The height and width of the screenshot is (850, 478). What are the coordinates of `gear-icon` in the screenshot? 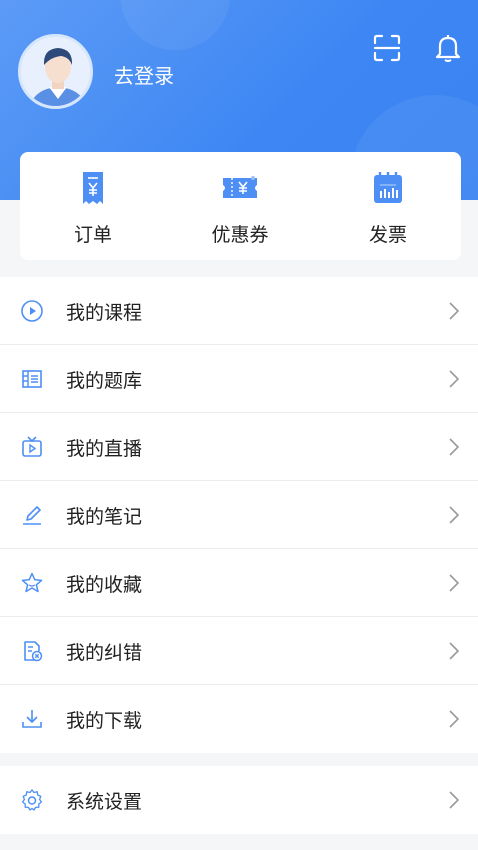 It's located at (32, 800).